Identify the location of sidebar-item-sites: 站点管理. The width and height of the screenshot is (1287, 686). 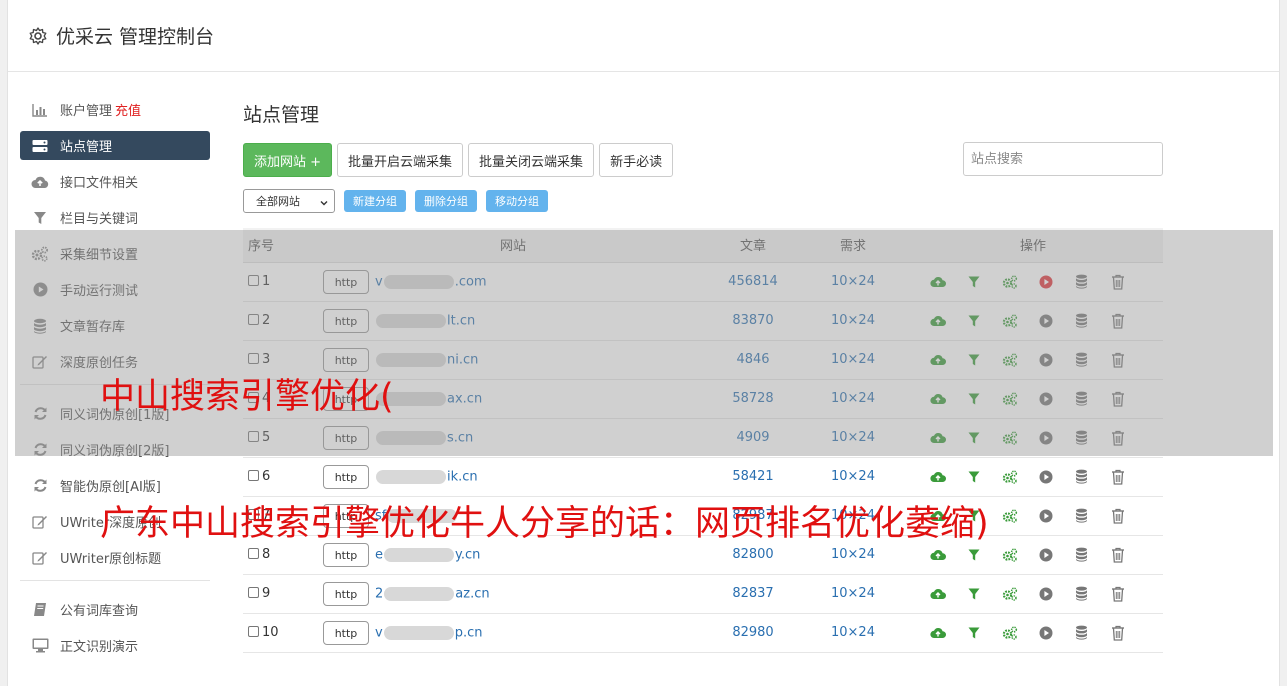
(115, 145).